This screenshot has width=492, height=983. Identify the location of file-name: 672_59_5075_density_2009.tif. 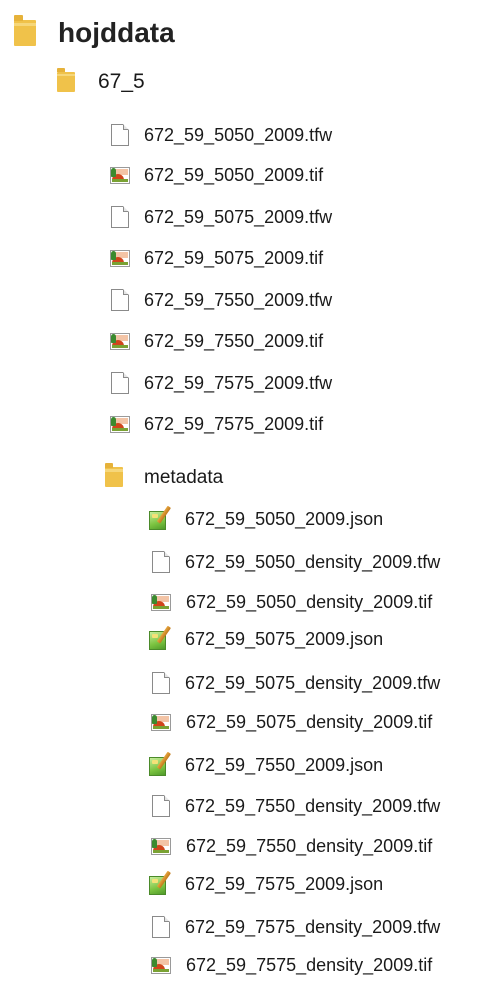
(309, 722).